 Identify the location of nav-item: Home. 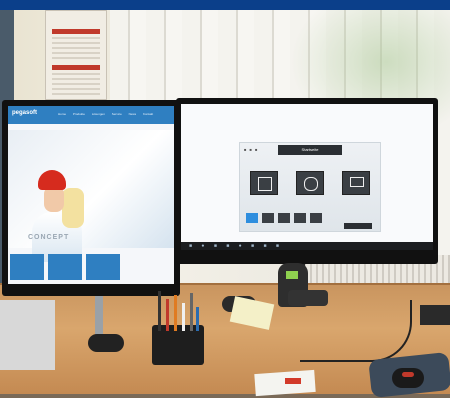
(62, 114).